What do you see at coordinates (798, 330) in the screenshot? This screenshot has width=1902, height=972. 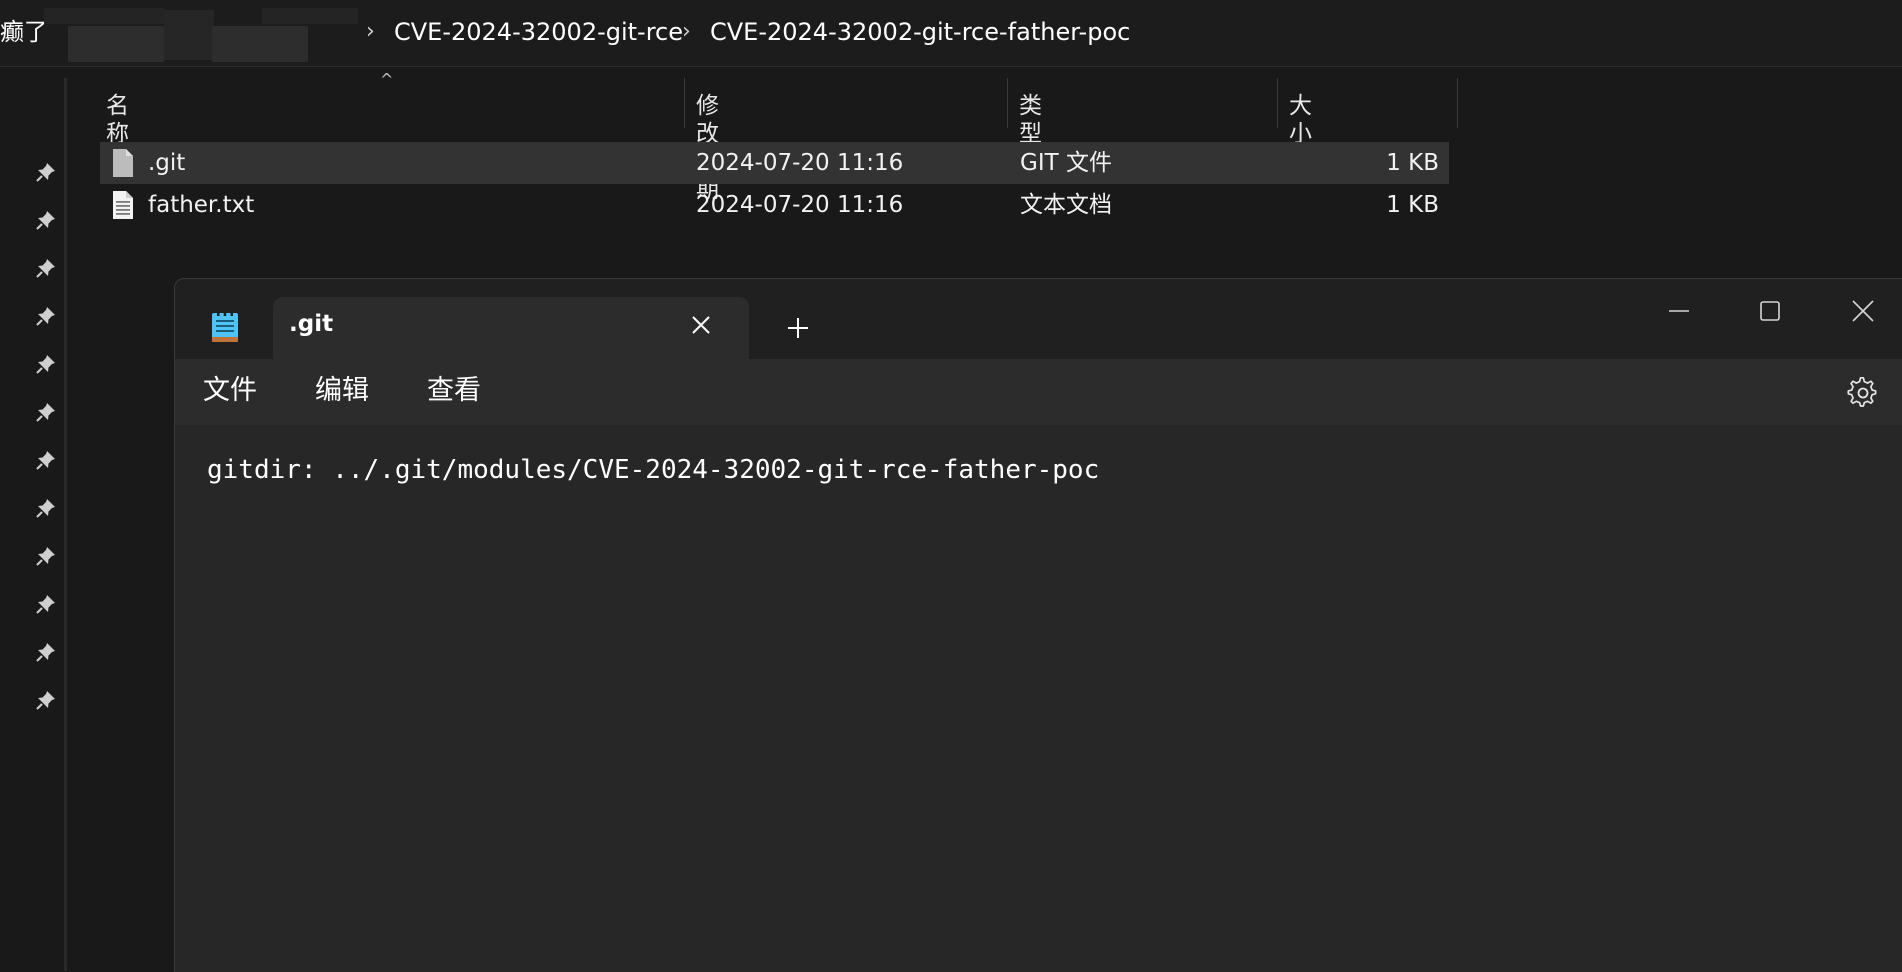 I see `plus-icon` at bounding box center [798, 330].